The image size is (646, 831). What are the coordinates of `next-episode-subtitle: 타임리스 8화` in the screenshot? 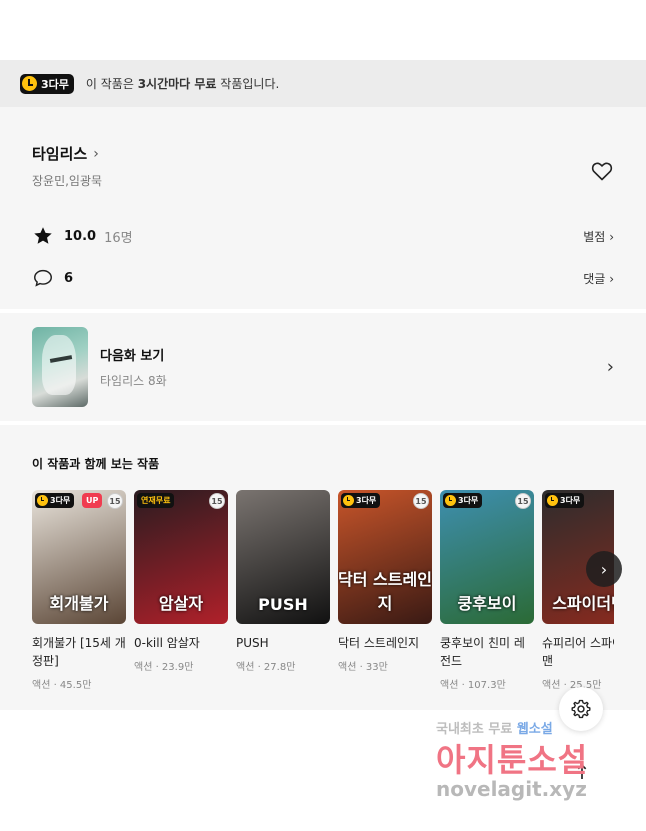 It's located at (133, 381).